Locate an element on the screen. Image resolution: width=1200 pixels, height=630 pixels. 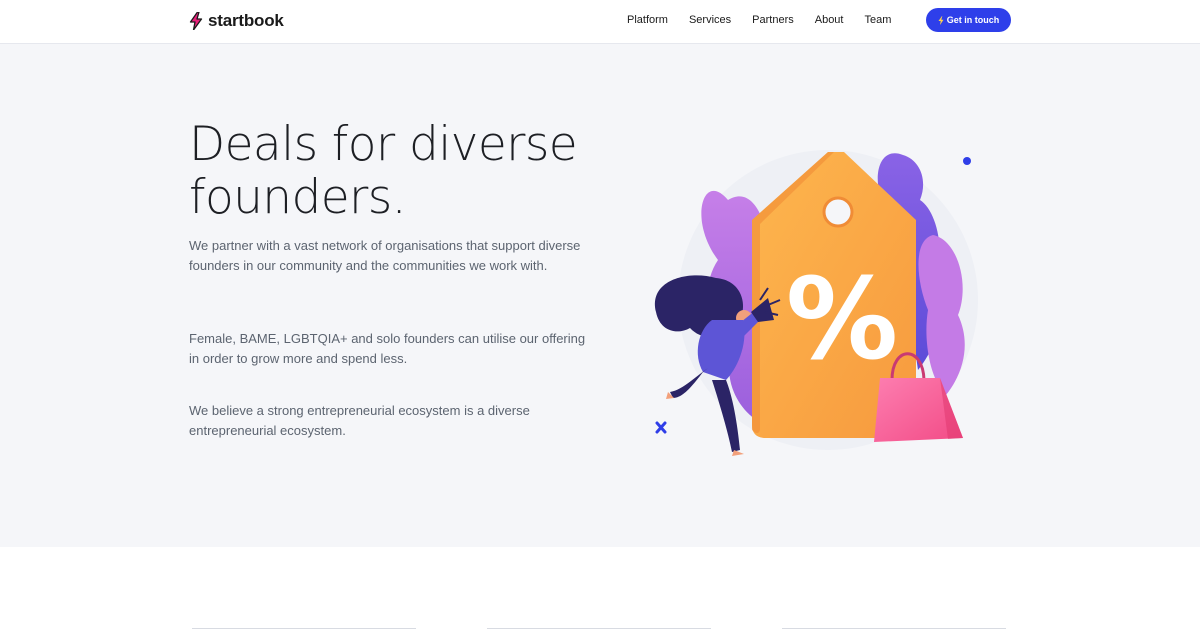
get-in-touch-label: Get in touch is located at coordinates (973, 20).